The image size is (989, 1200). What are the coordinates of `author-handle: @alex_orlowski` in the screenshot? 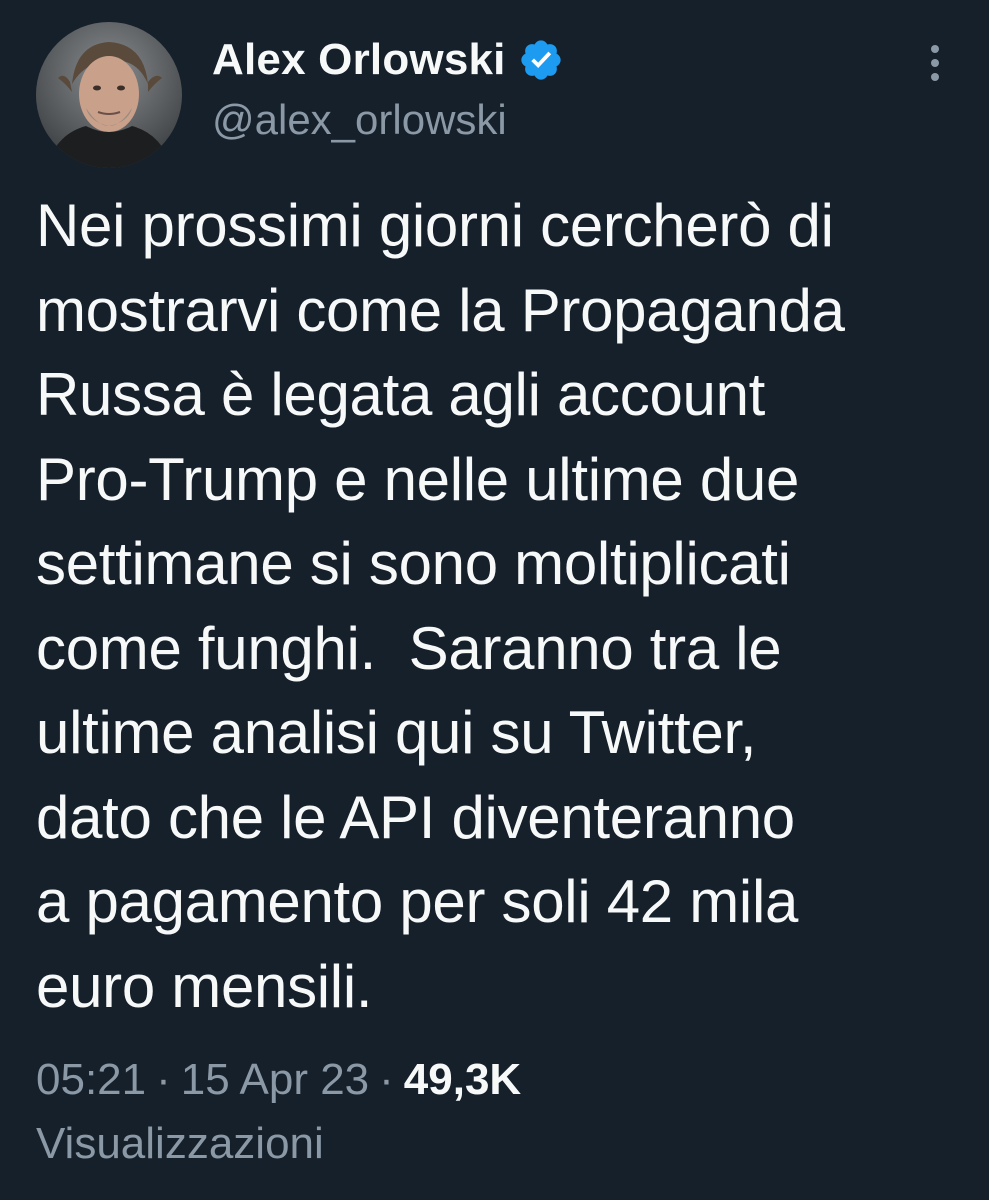 It's located at (359, 120).